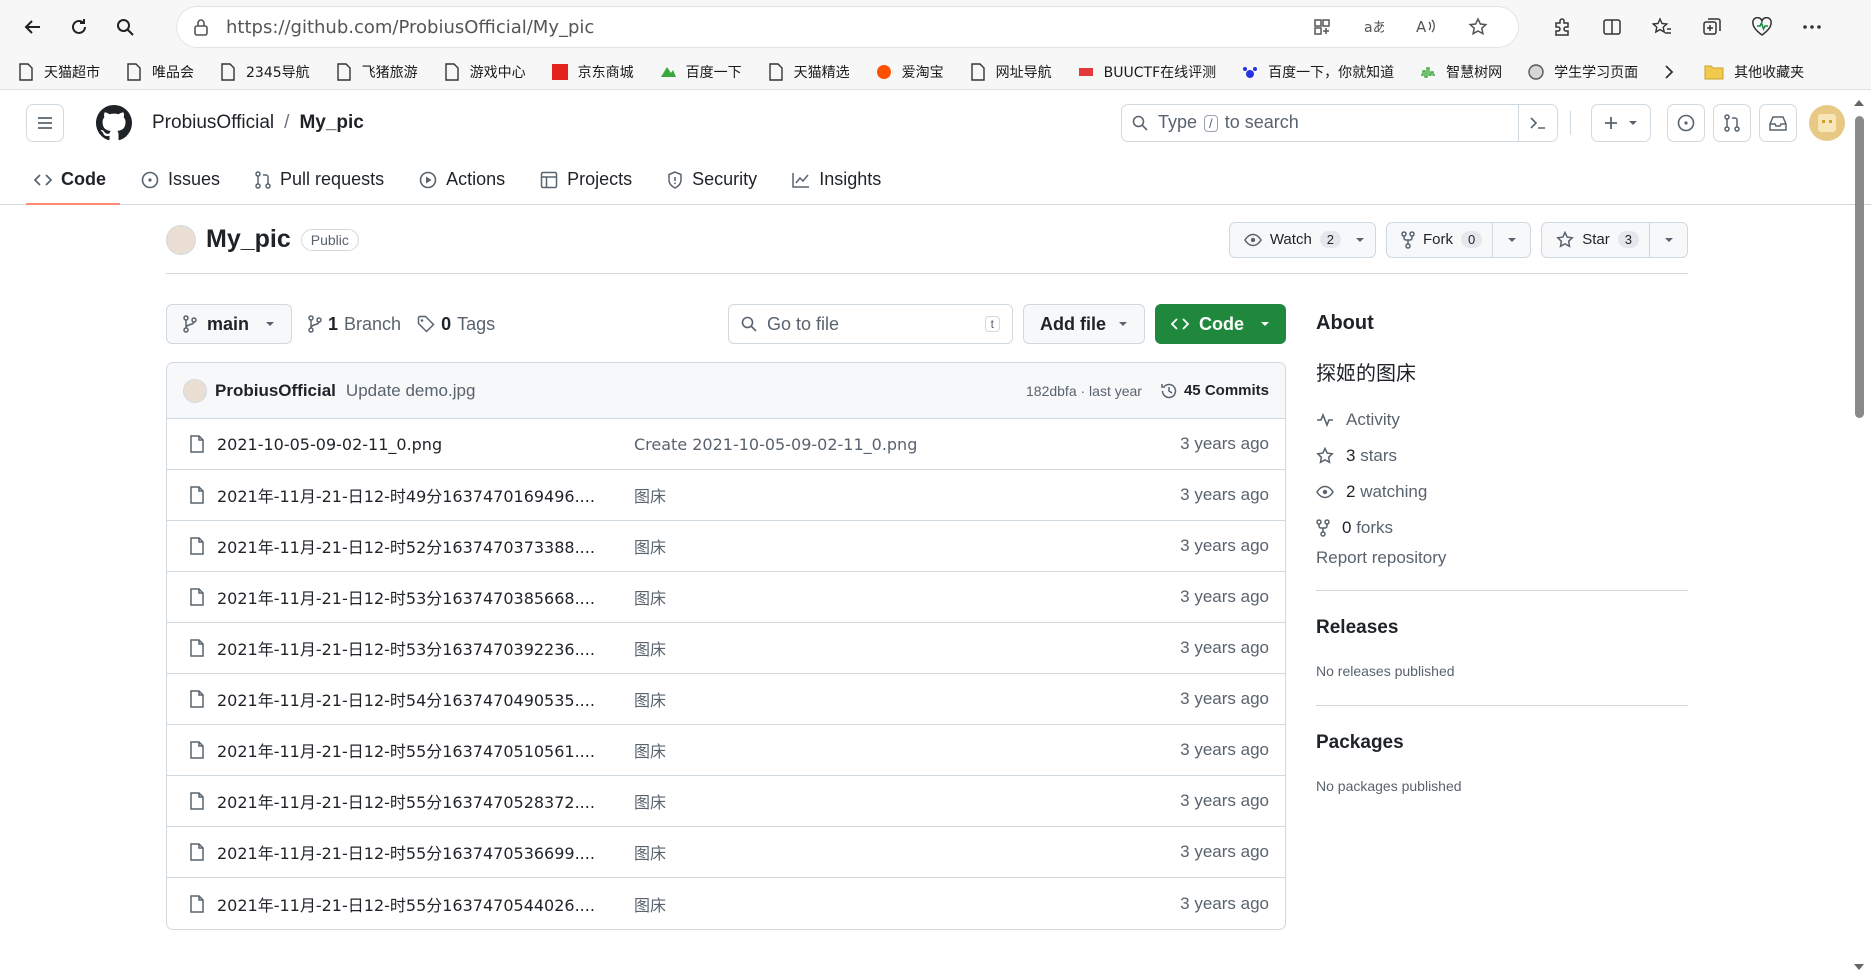 The height and width of the screenshot is (980, 1871). I want to click on read-aloud-icon: A, so click(1426, 27).